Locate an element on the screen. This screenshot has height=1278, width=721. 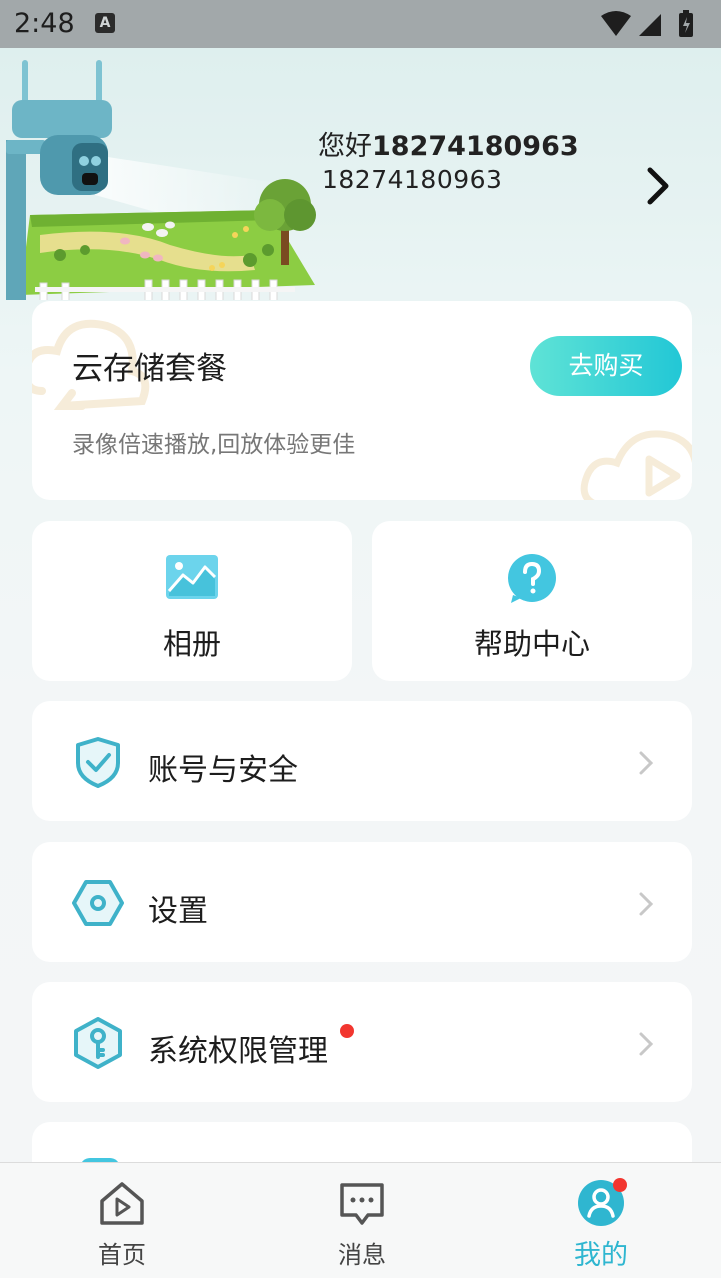
nav-mine: 我的 is located at coordinates (601, 1220).